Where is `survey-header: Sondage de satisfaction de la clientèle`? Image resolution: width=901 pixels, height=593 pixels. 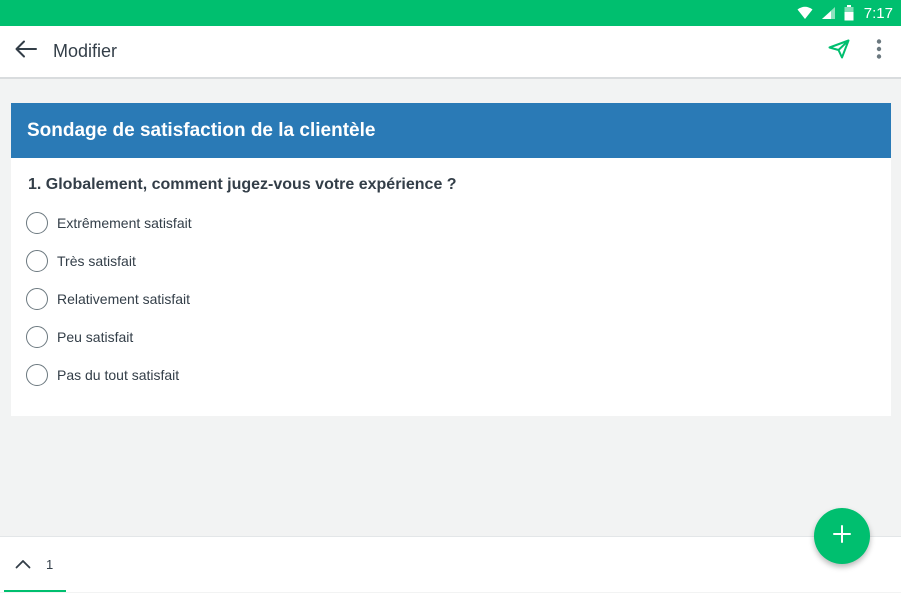
survey-header: Sondage de satisfaction de la clientèle is located at coordinates (451, 130).